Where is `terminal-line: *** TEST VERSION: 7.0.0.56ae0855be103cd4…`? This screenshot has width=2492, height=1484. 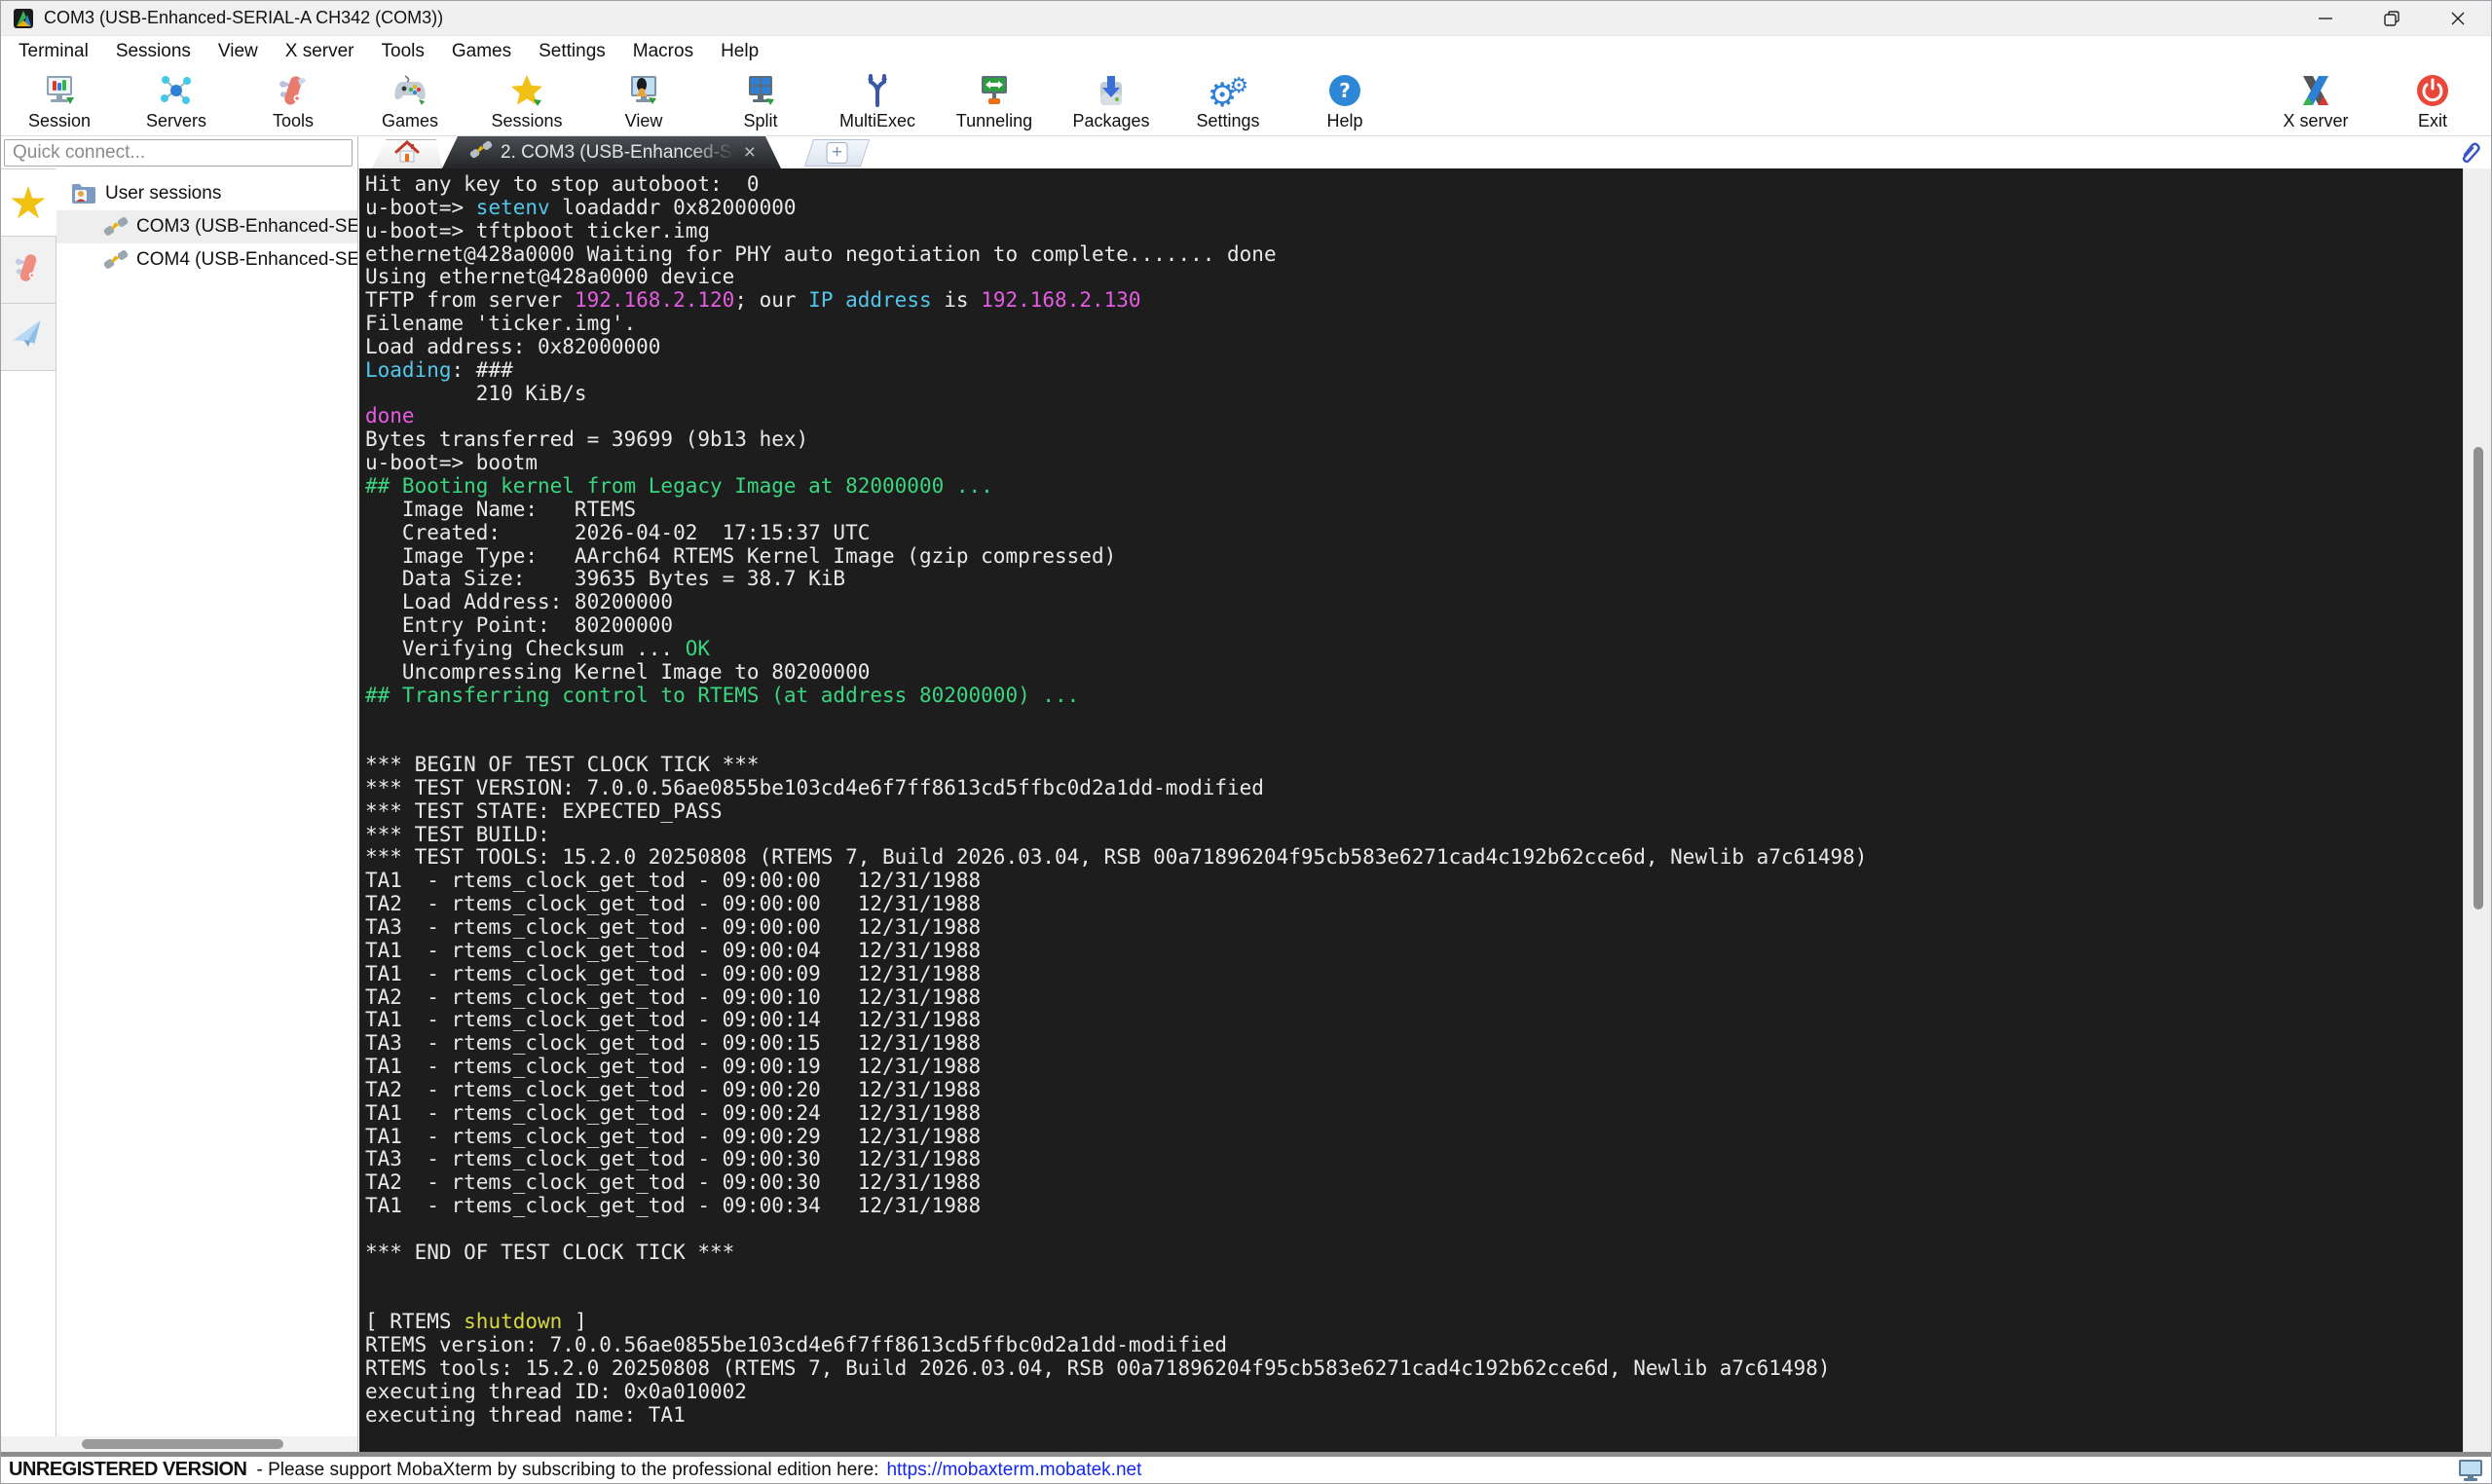
terminal-line: *** TEST VERSION: 7.0.0.56ae0855be103cd4… is located at coordinates (814, 787).